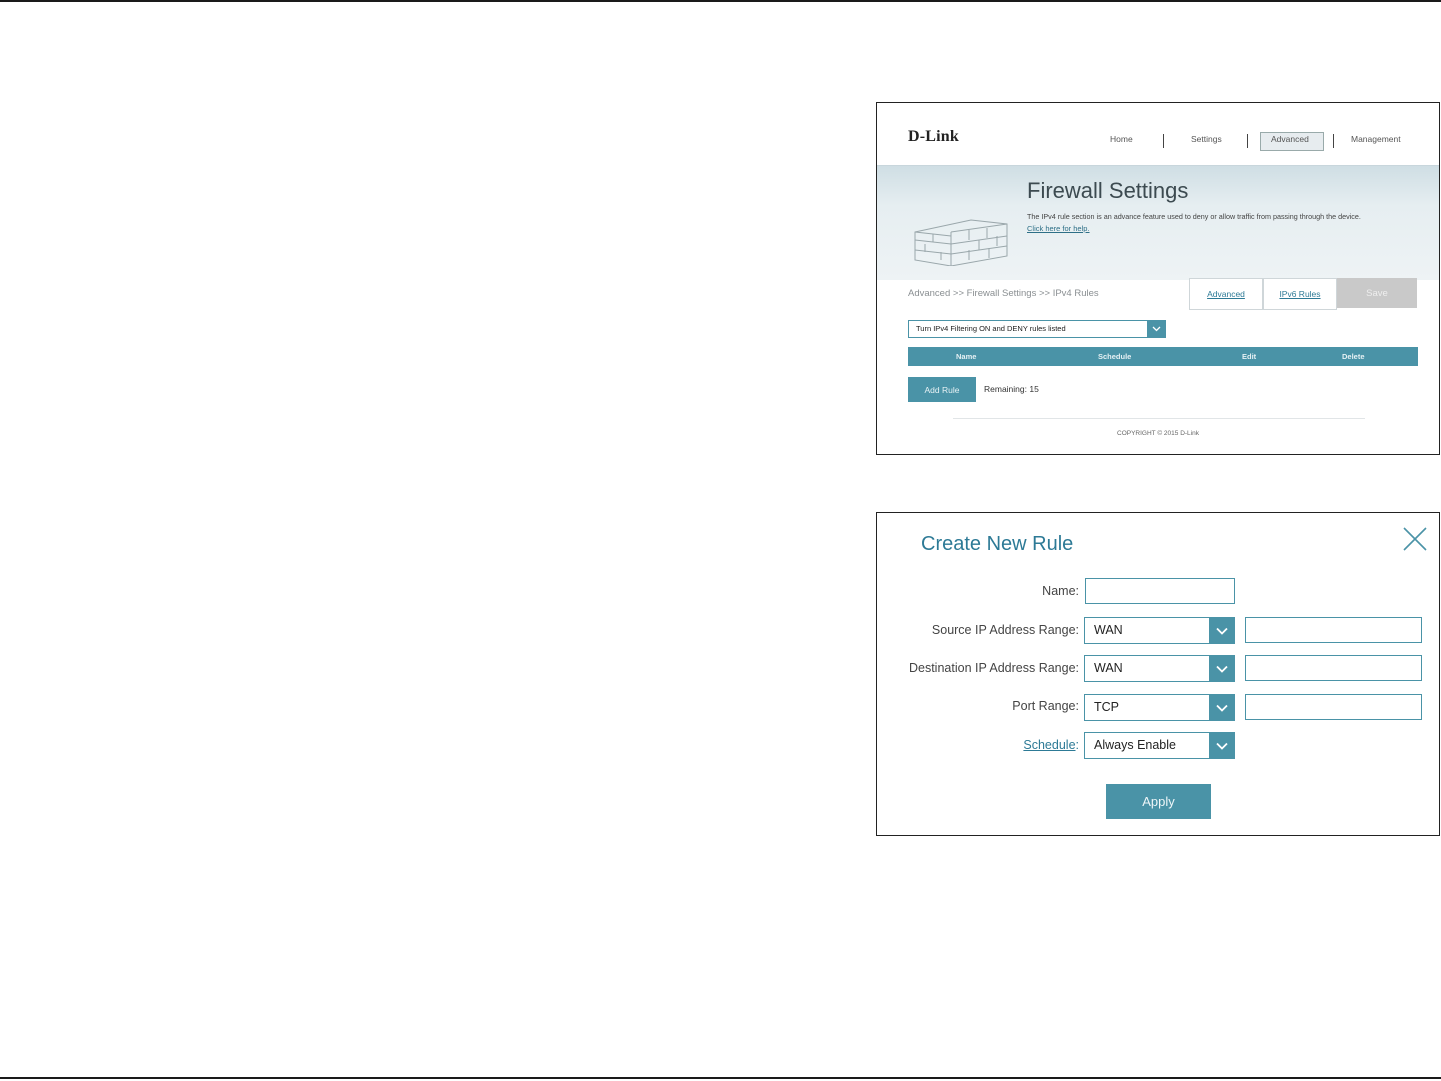  What do you see at coordinates (942, 389) in the screenshot?
I see `add-rule-button: Add Rule` at bounding box center [942, 389].